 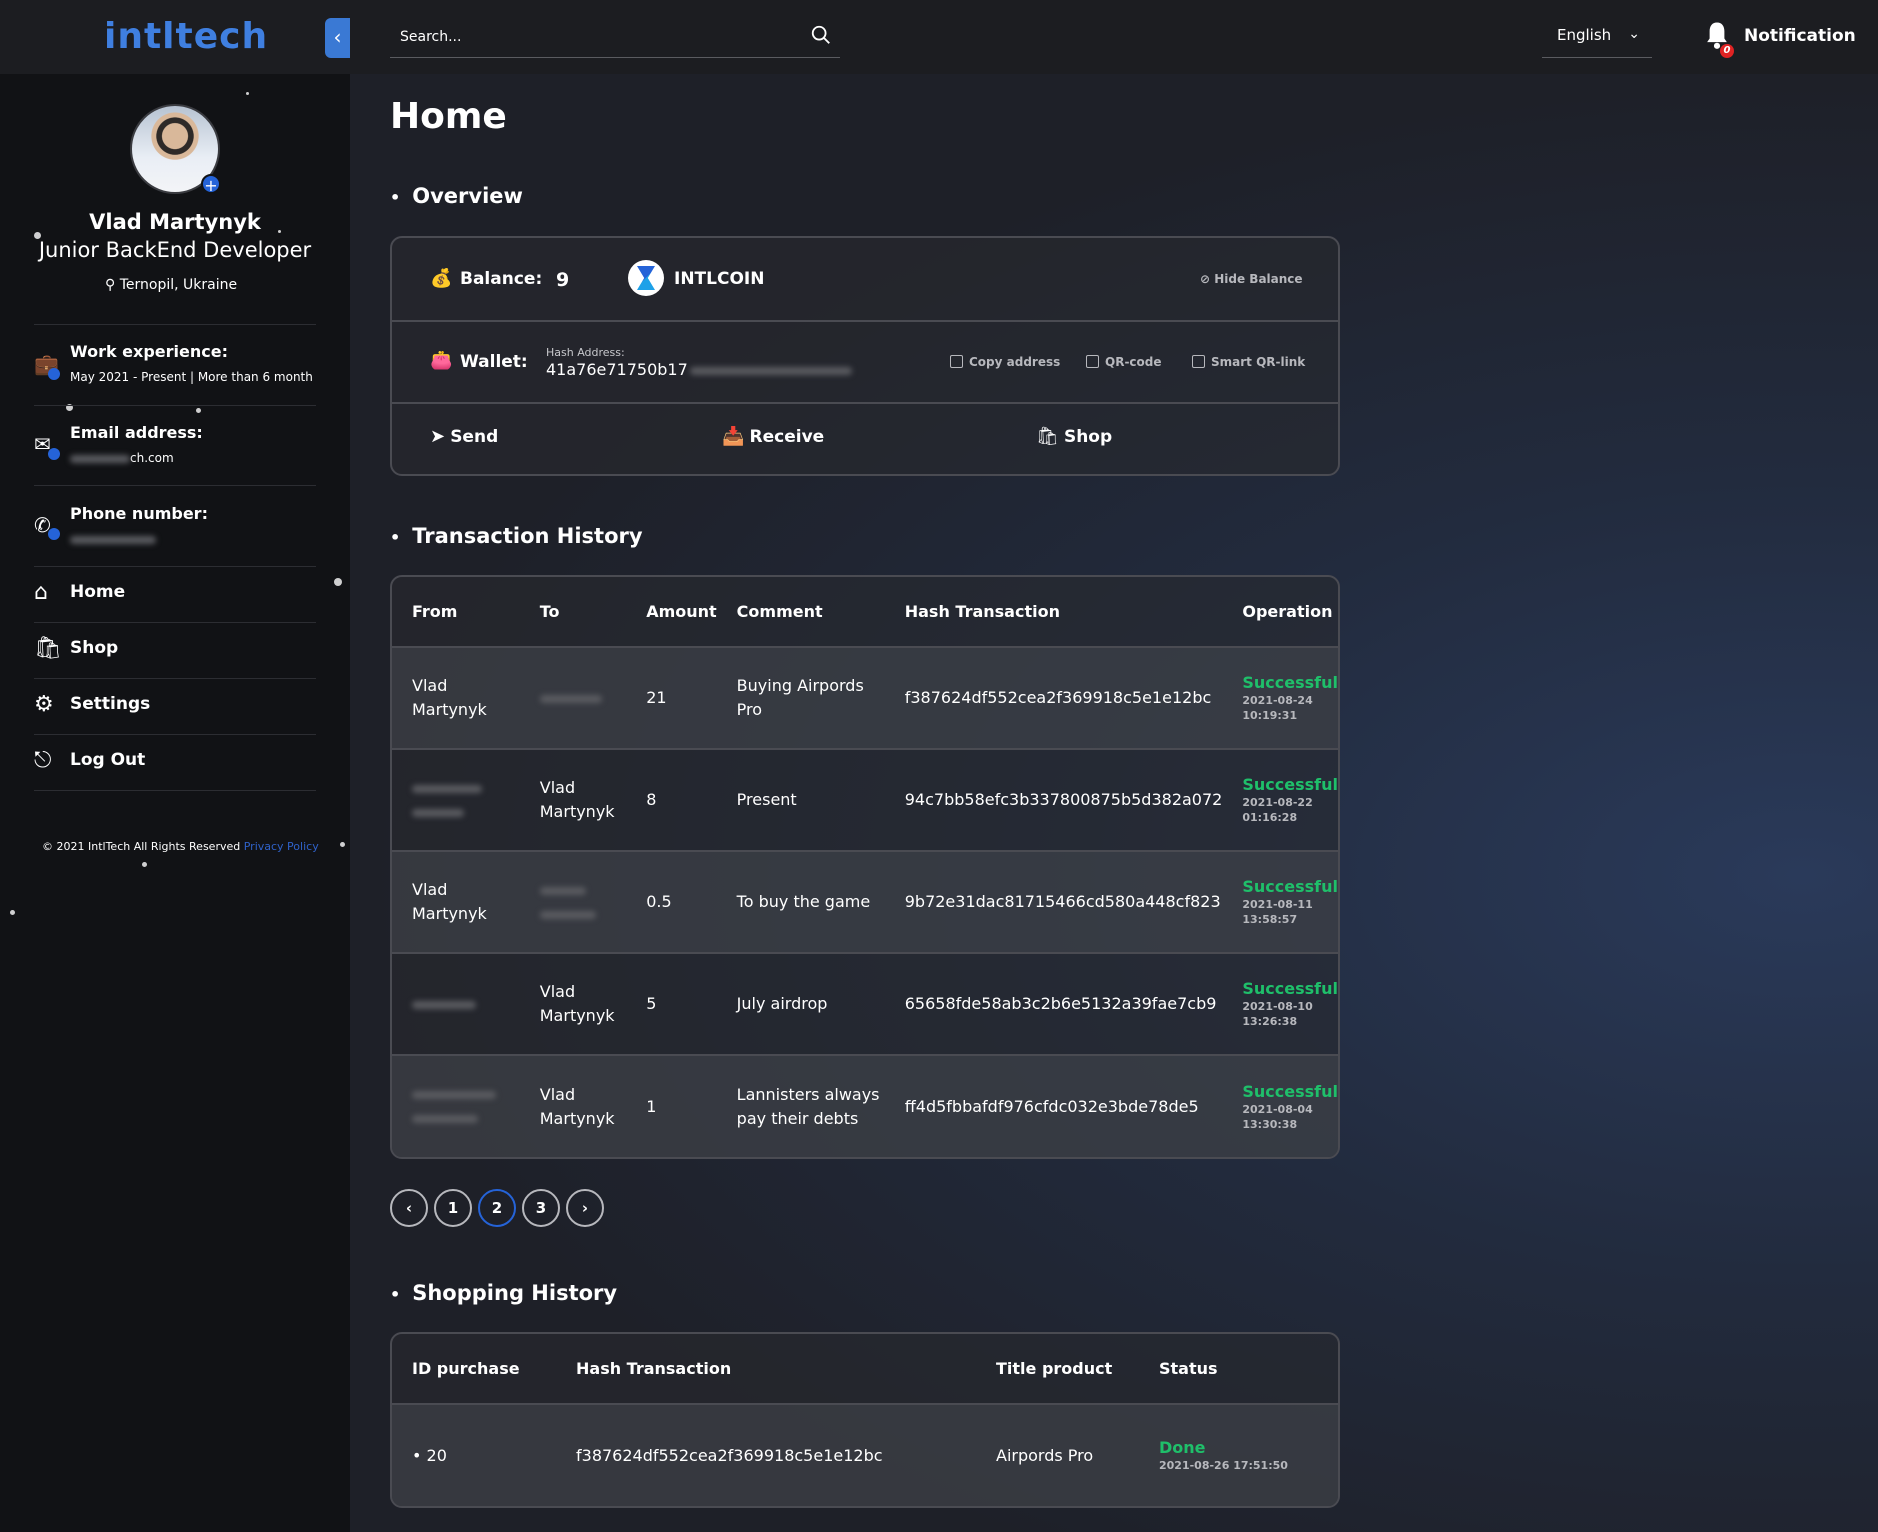 I want to click on shop-icon: 🛍, so click(x=48, y=648).